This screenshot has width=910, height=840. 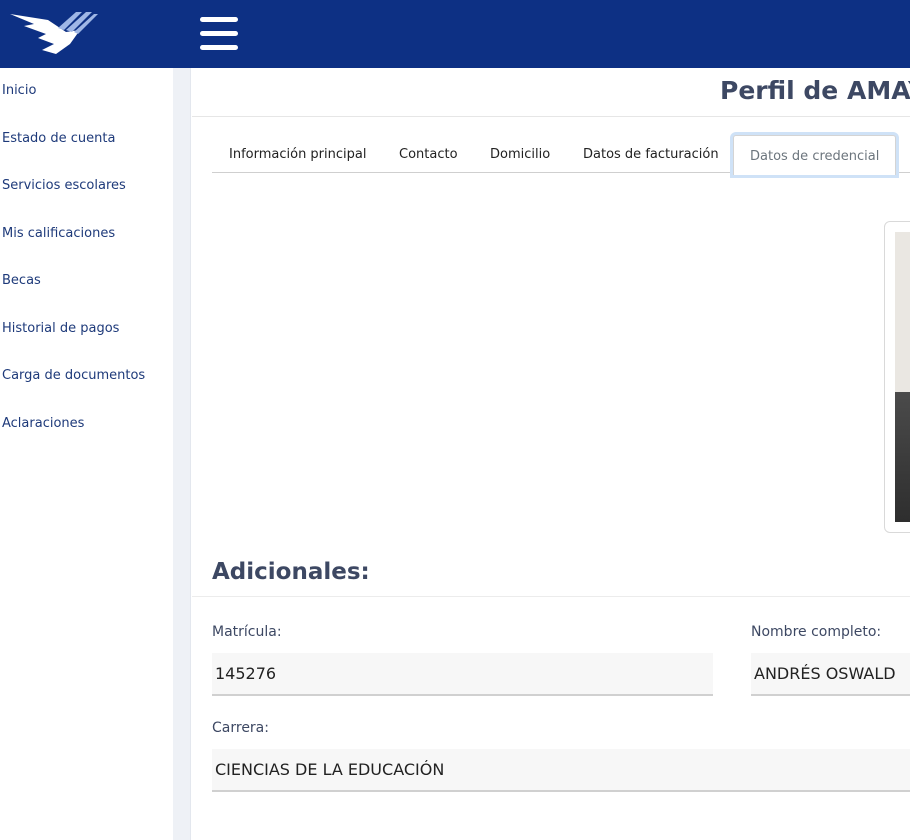 I want to click on tab-datos-de-credencial: Datos de credencial, so click(x=815, y=155).